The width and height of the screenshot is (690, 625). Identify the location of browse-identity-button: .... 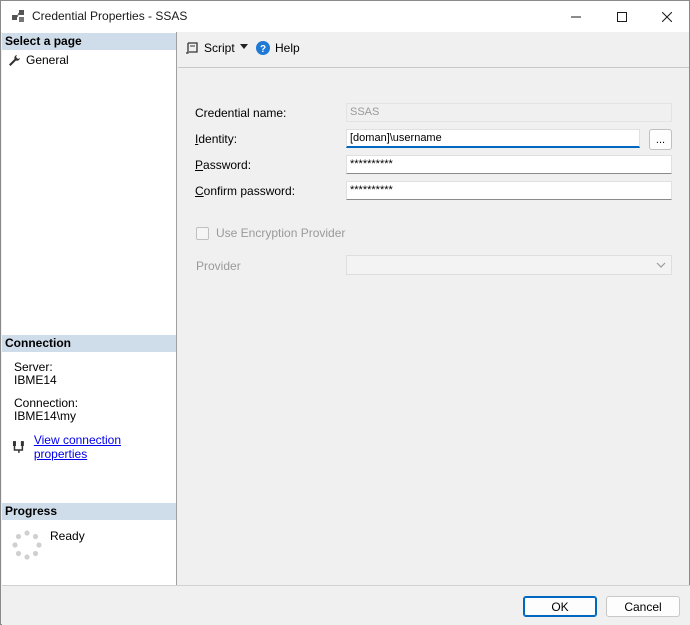
(660, 139).